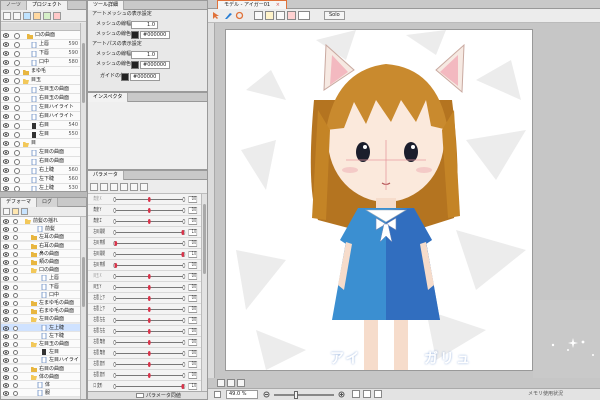 The image size is (600, 400). What do you see at coordinates (124, 186) in the screenshot?
I see `param-reset-button` at bounding box center [124, 186].